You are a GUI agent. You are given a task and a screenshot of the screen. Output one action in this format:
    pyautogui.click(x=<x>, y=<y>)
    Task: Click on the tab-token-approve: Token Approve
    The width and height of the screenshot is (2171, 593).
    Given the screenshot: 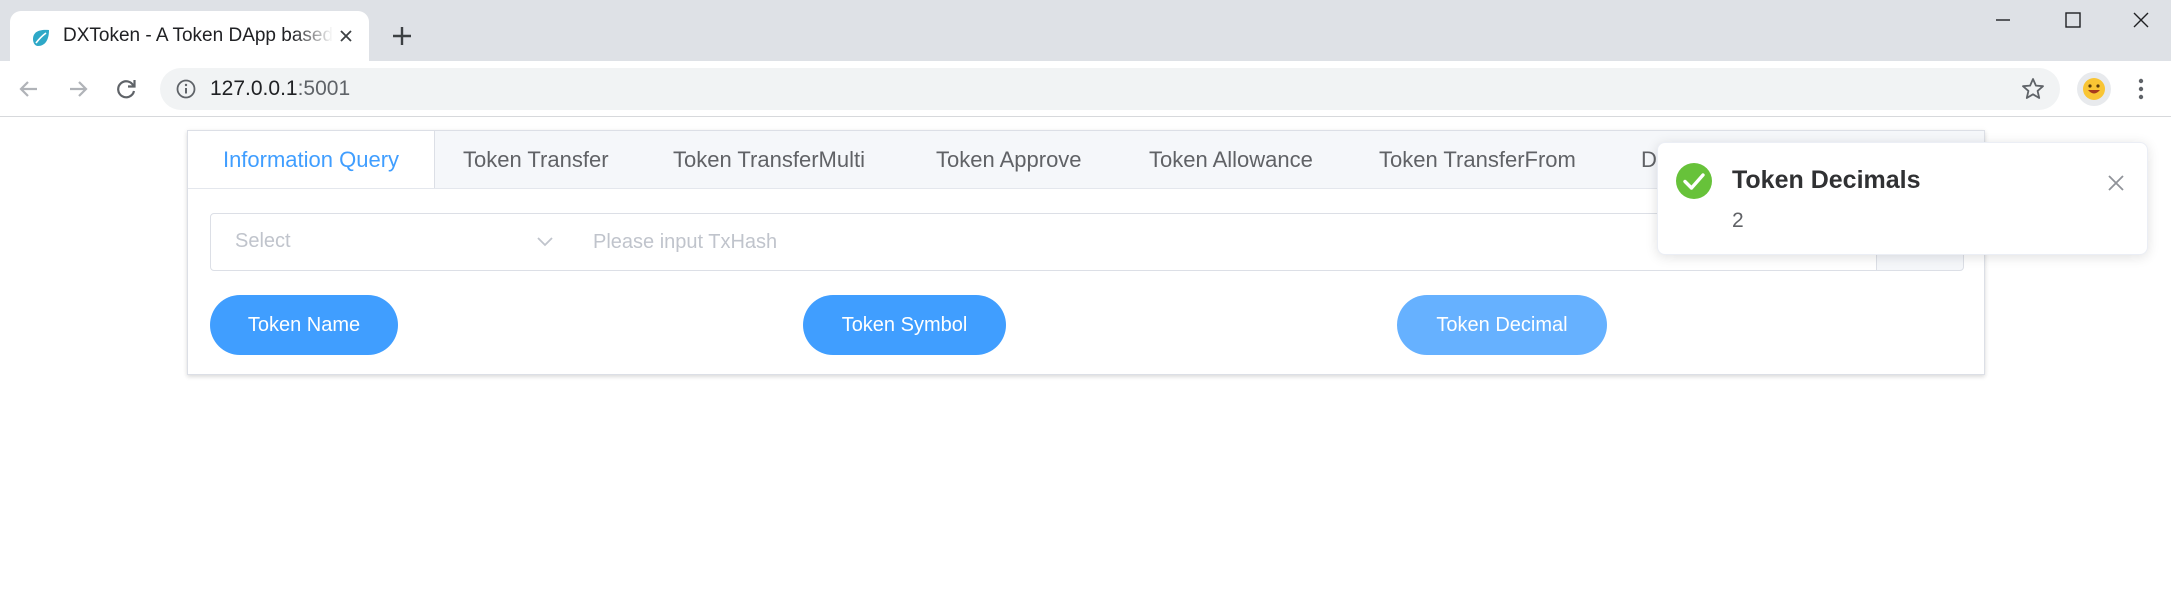 What is the action you would take?
    pyautogui.click(x=1009, y=159)
    